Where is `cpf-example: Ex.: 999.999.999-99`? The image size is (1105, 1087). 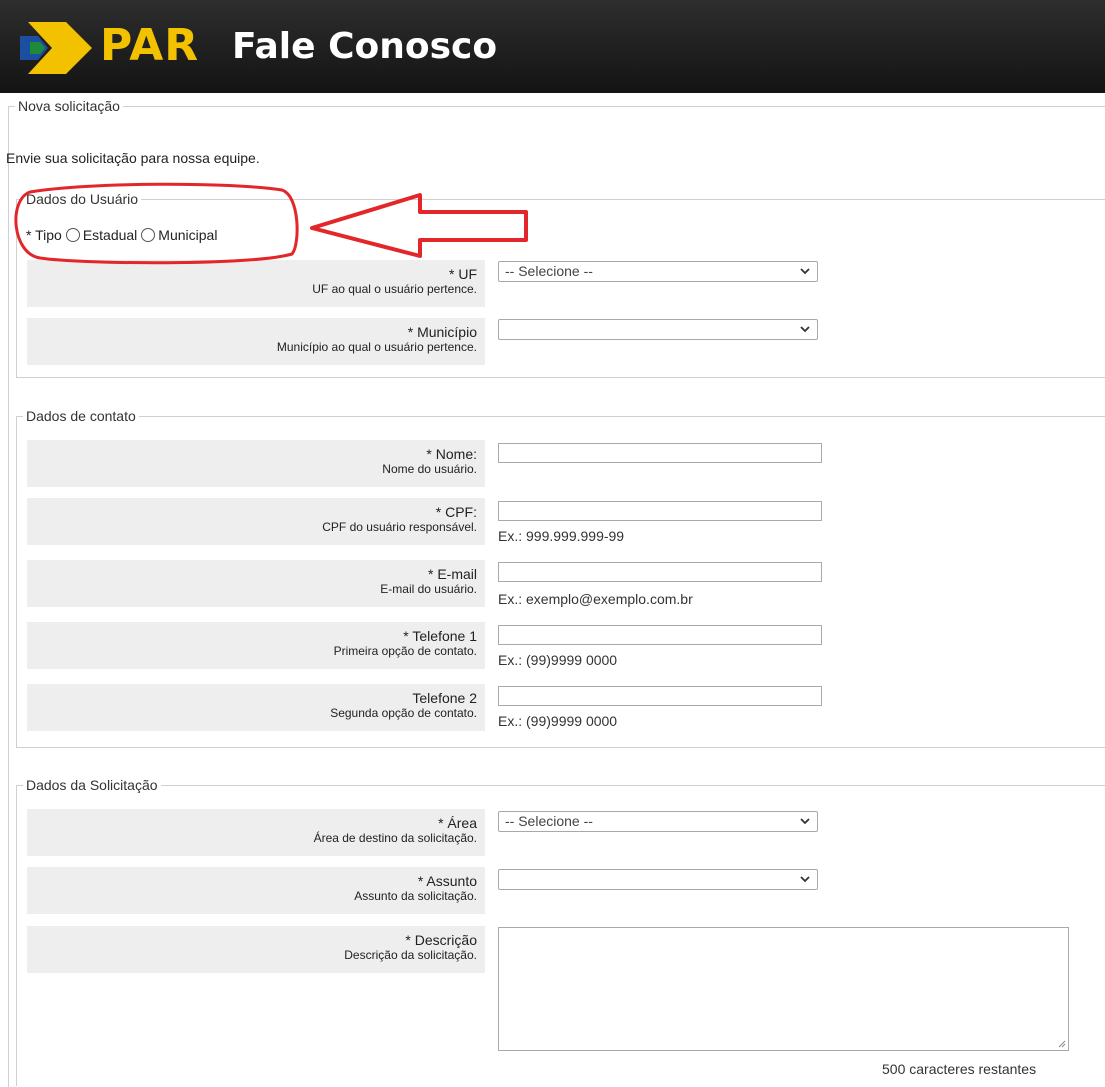 cpf-example: Ex.: 999.999.999-99 is located at coordinates (561, 536).